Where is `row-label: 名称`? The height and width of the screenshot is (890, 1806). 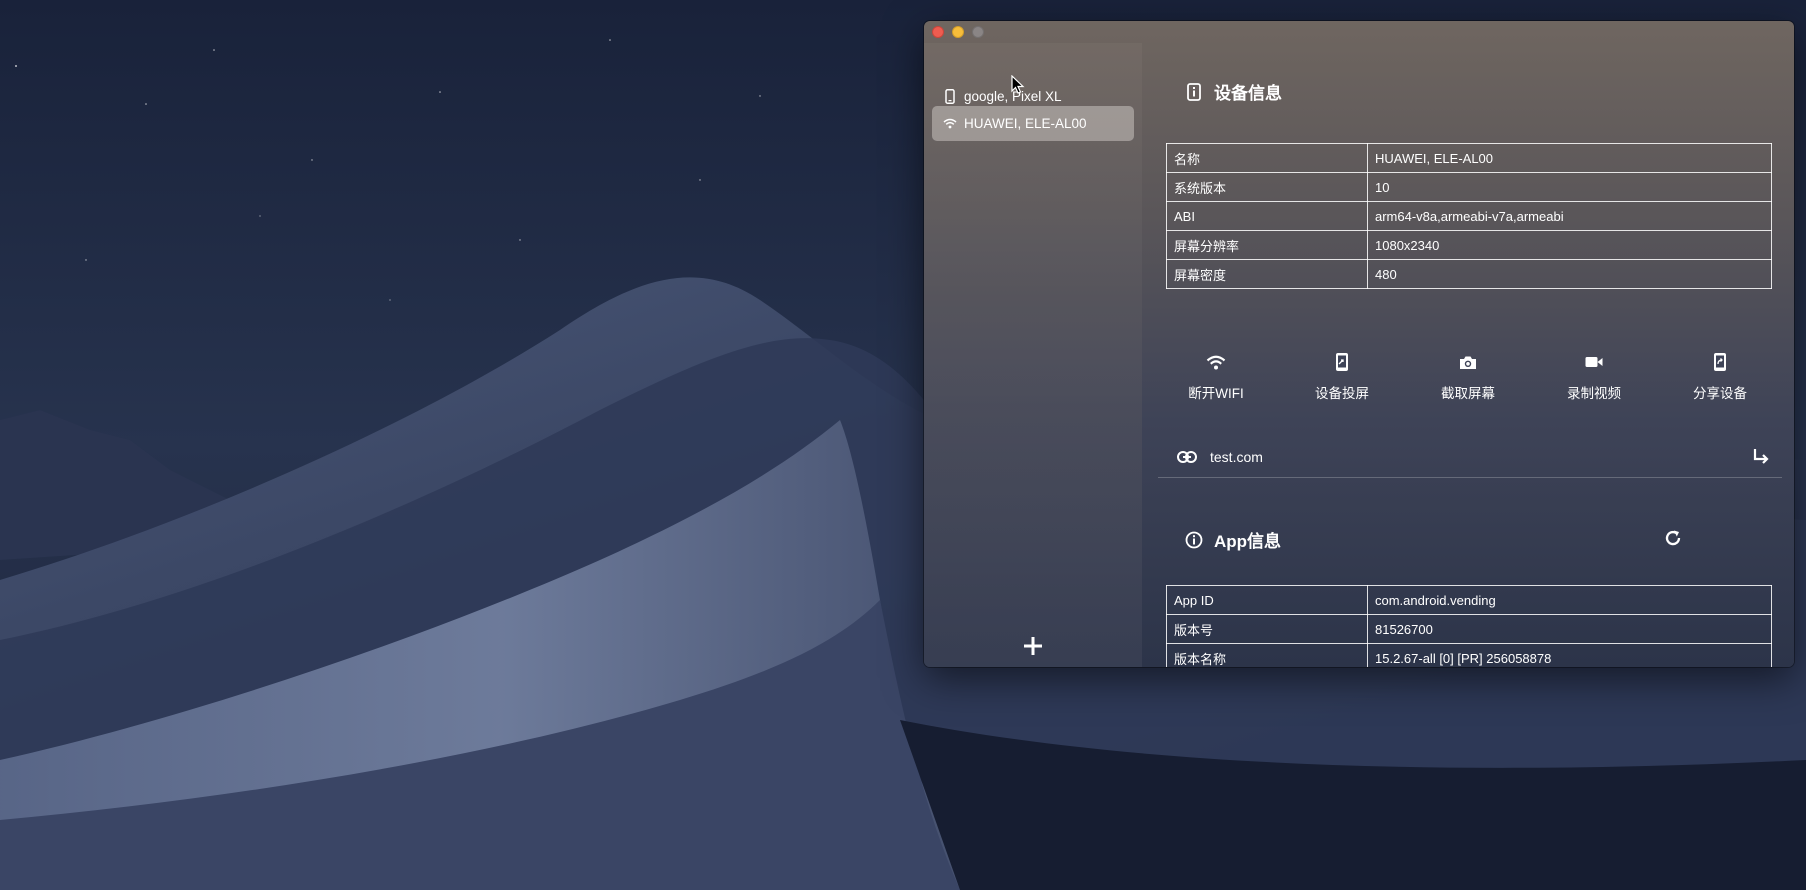
row-label: 名称 is located at coordinates (1267, 158).